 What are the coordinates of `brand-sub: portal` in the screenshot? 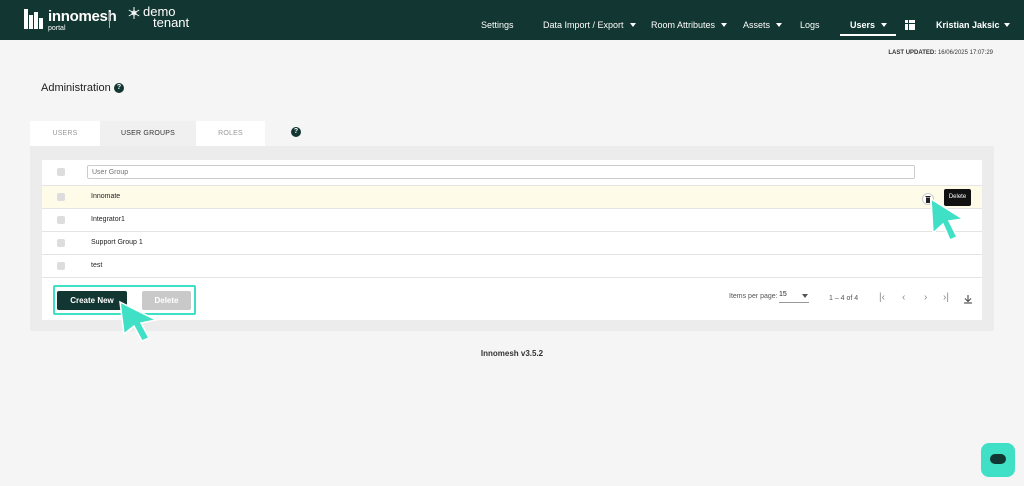 It's located at (57, 28).